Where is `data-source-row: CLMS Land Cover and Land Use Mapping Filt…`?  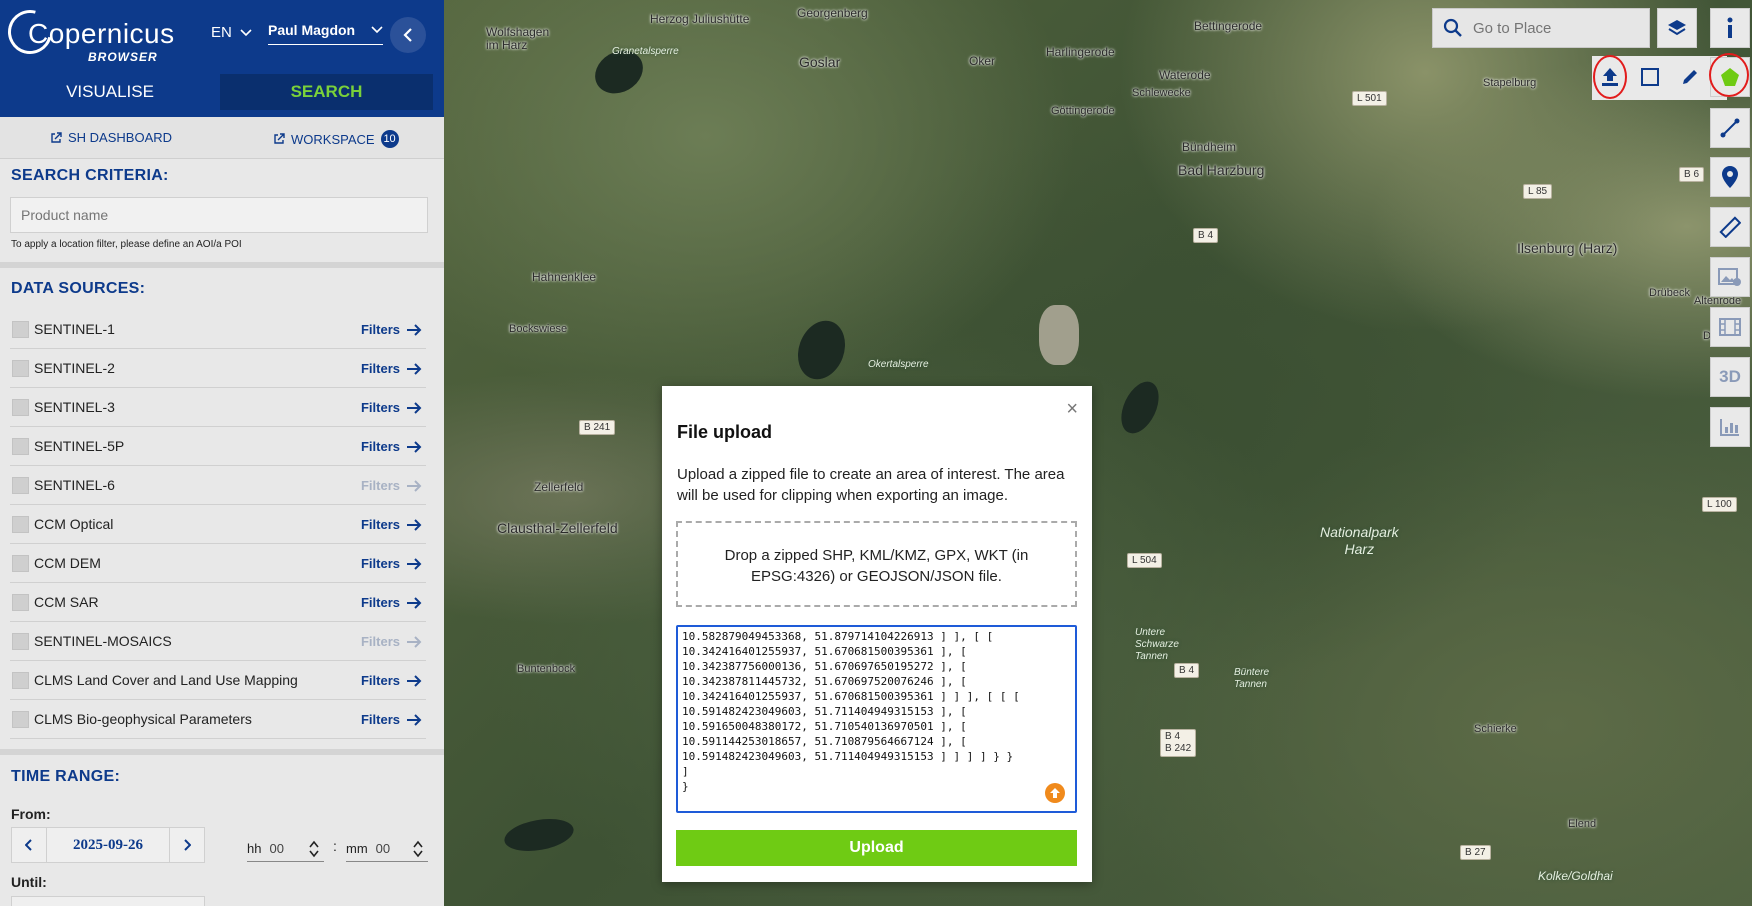
data-source-row: CLMS Land Cover and Land Use Mapping Filt… is located at coordinates (218, 680).